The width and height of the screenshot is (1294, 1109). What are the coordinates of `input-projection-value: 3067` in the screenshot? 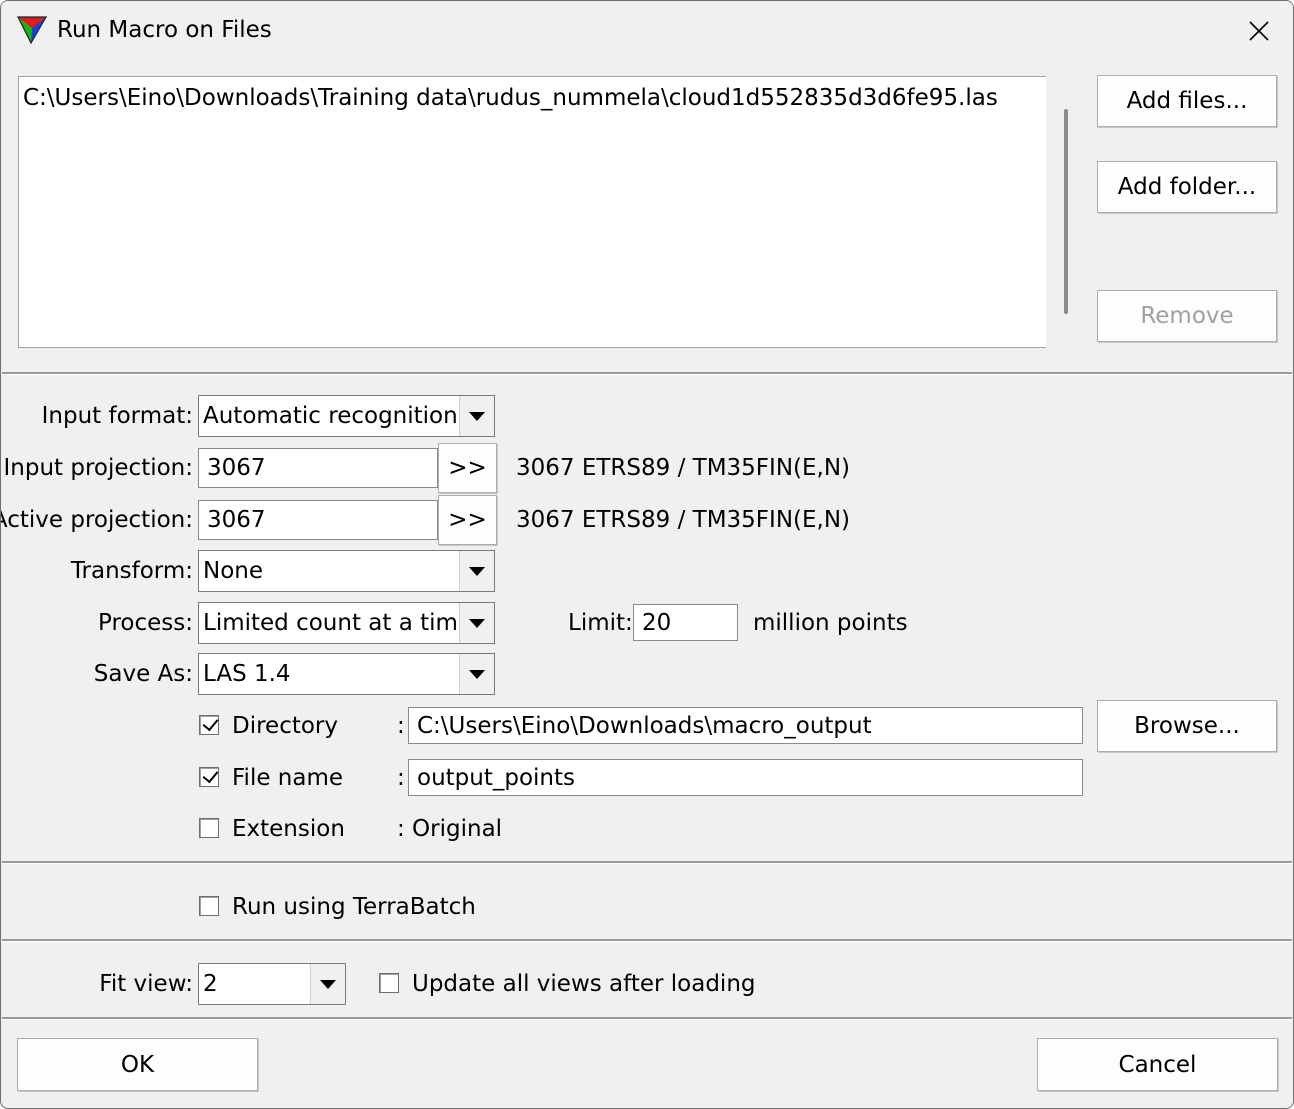 It's located at (236, 468).